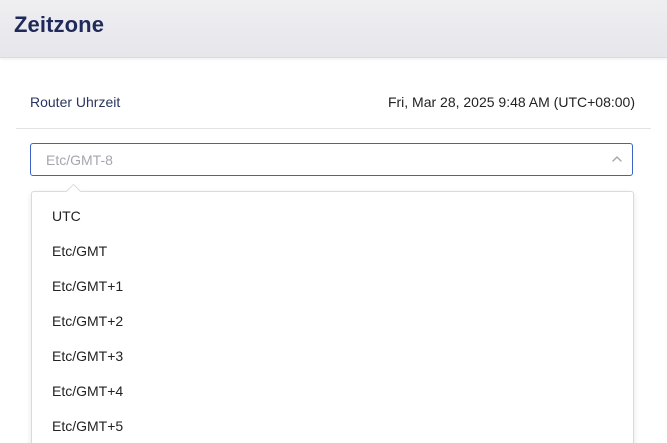 This screenshot has width=667, height=443. What do you see at coordinates (617, 159) in the screenshot?
I see `chevron-up-icon` at bounding box center [617, 159].